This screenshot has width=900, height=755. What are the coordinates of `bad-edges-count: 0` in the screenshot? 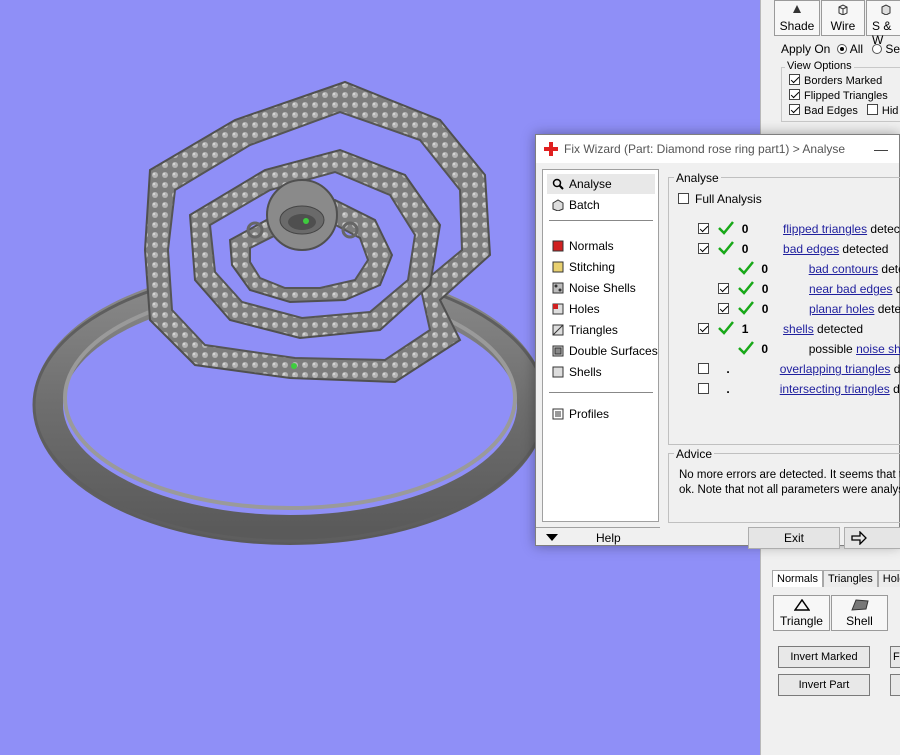 It's located at (745, 249).